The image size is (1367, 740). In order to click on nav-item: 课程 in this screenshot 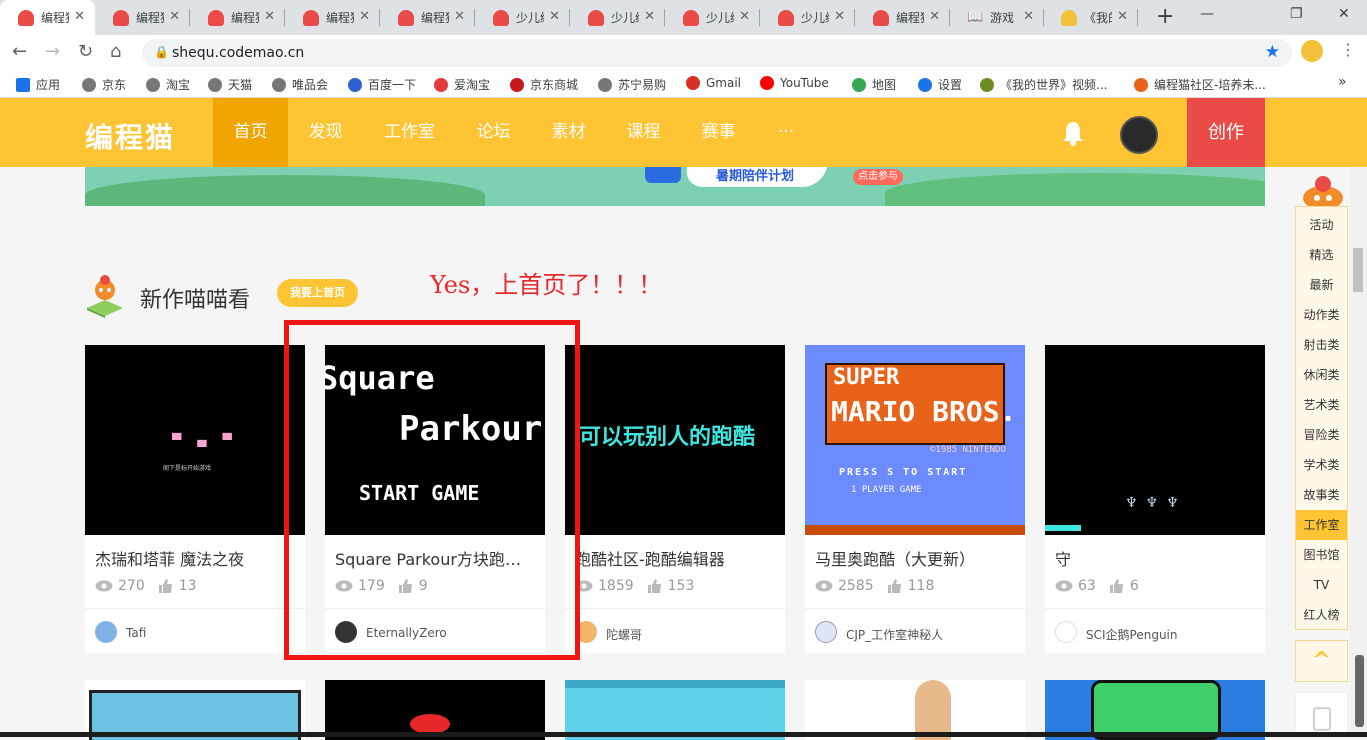, I will do `click(643, 132)`.